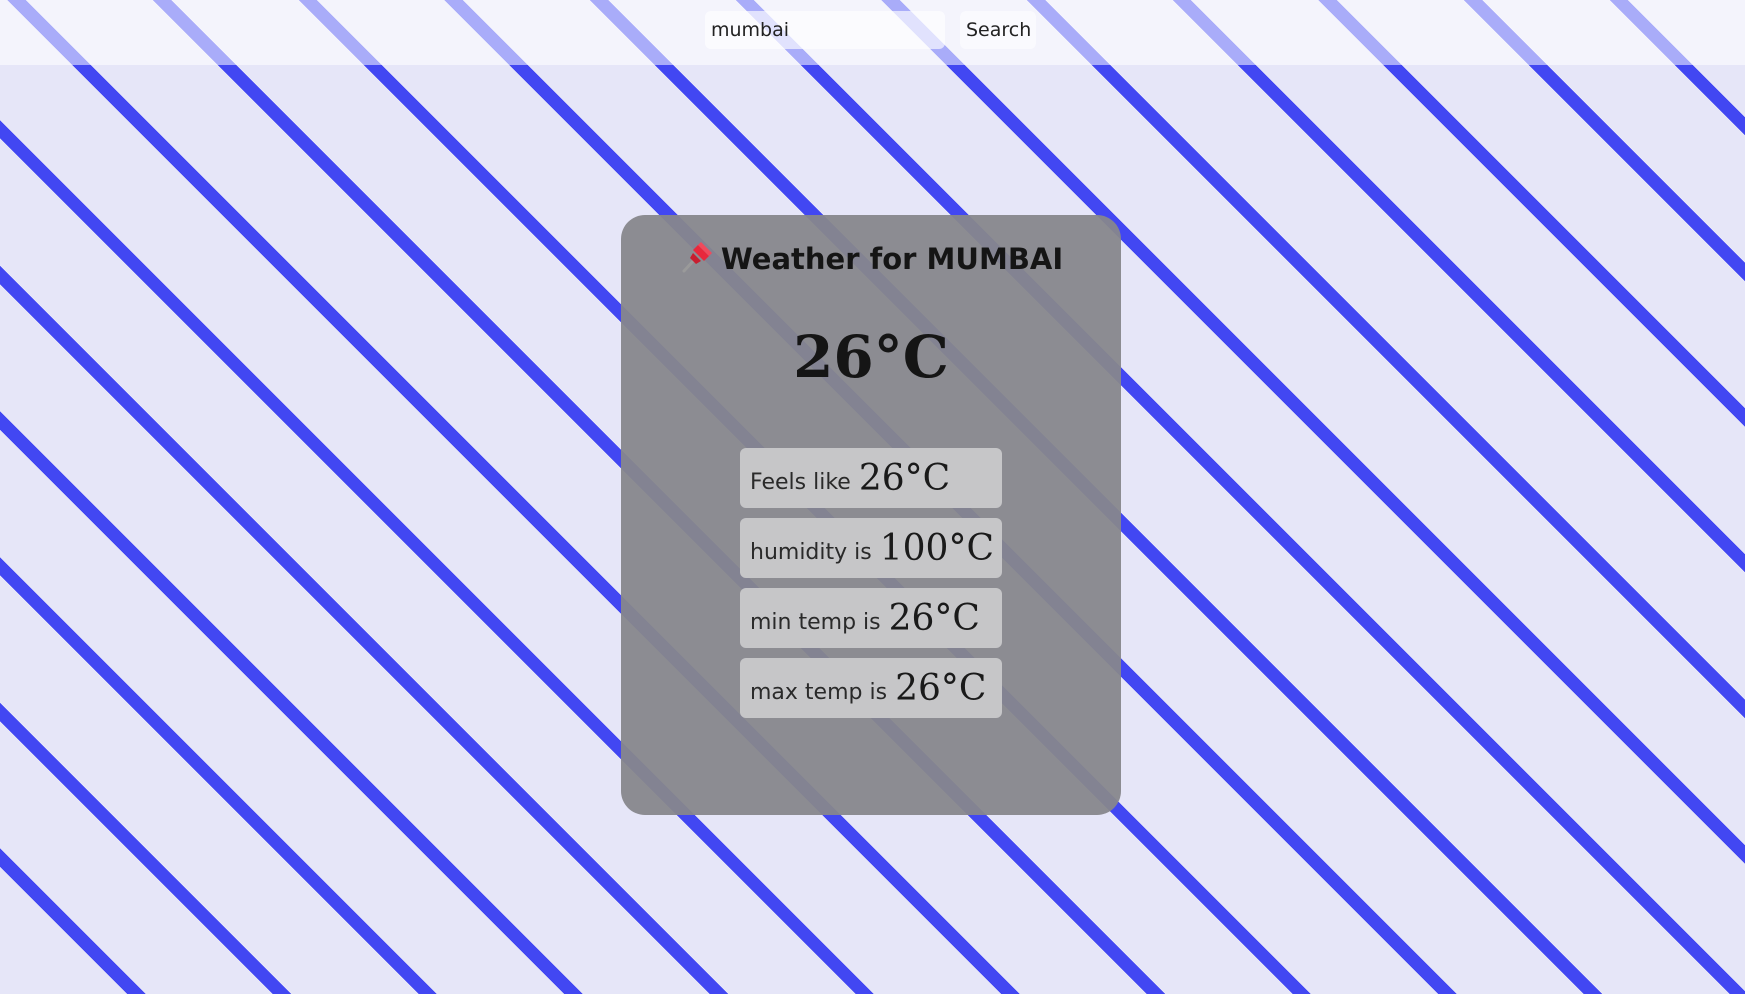 The image size is (1745, 994). I want to click on stat-label: max temp is, so click(819, 692).